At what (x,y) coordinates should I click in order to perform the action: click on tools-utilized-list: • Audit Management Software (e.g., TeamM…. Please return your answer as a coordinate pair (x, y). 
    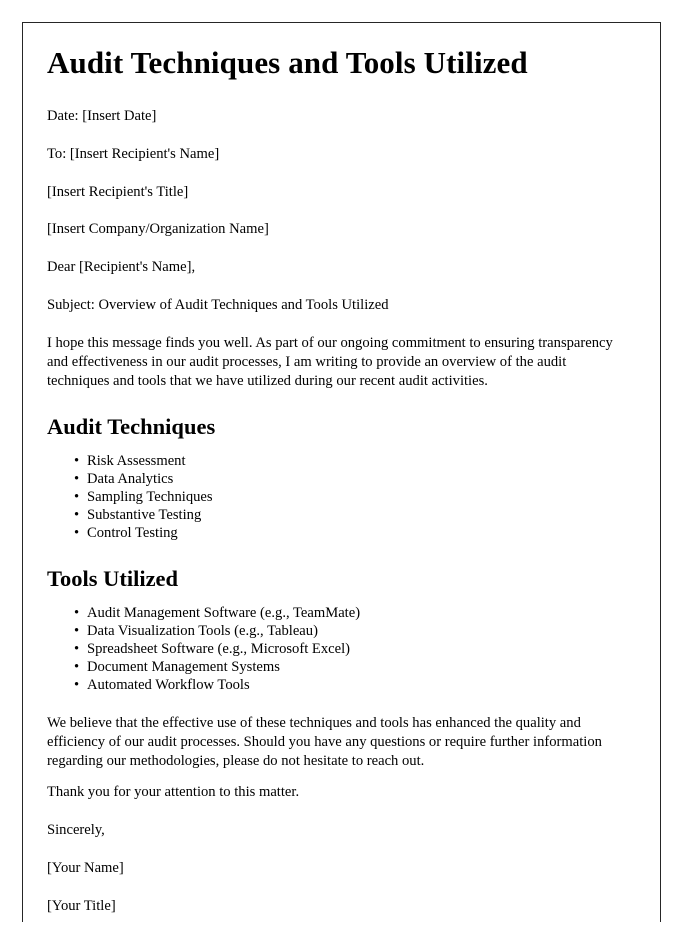
    Looking at the image, I should click on (339, 649).